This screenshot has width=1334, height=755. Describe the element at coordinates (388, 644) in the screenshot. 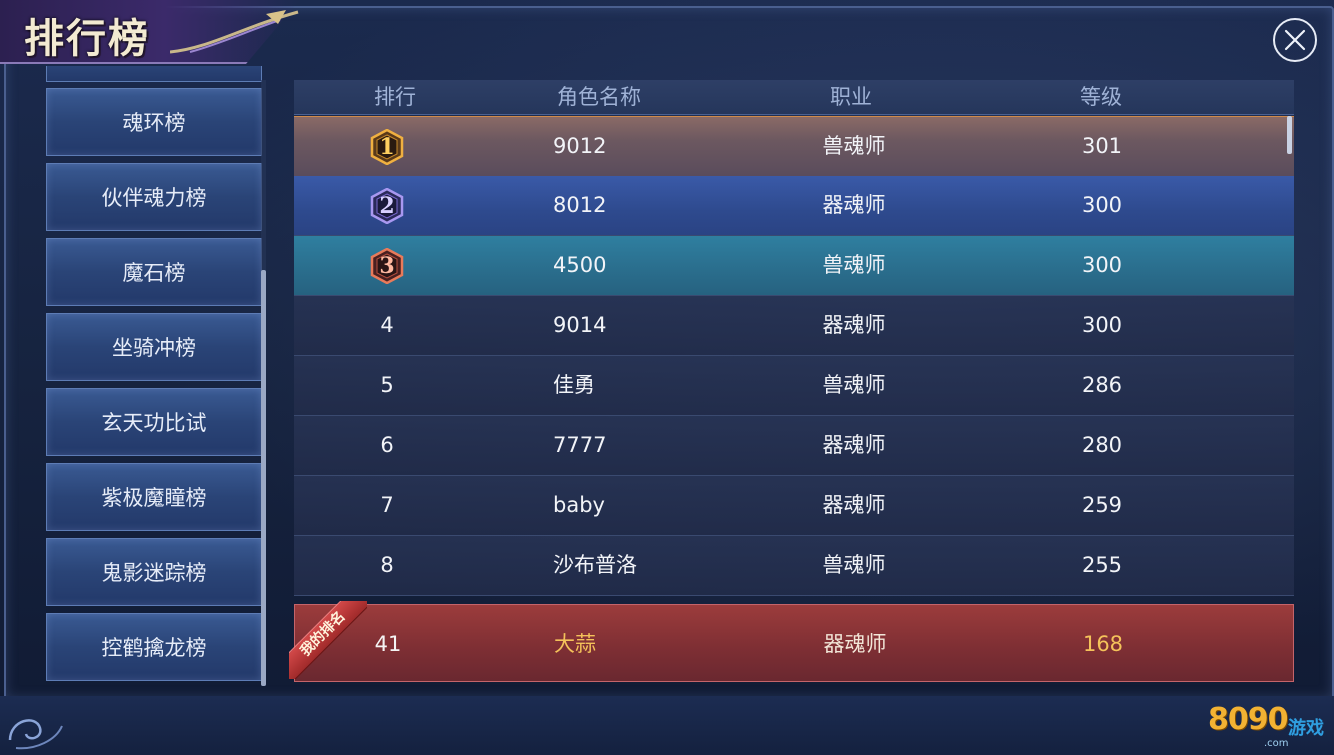

I see `my-rank-value: 41` at that location.